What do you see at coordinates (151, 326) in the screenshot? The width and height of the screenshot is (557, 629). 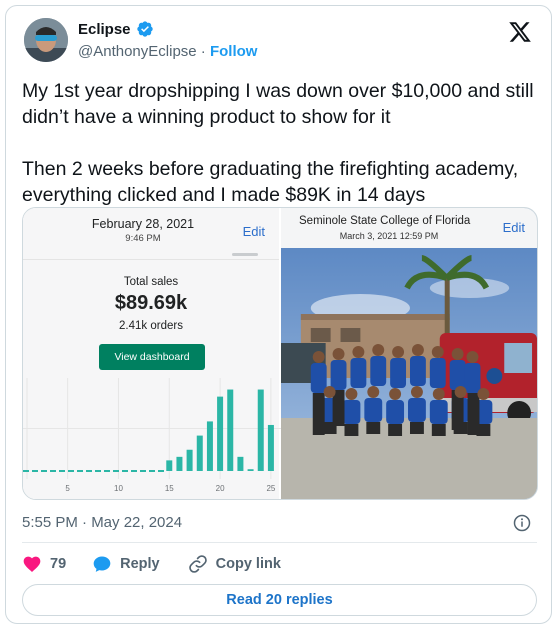 I see `orders-count: 2.41k orders` at bounding box center [151, 326].